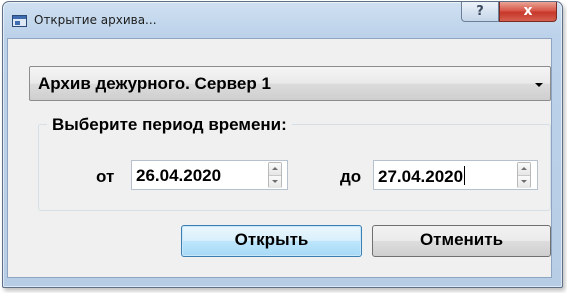 This screenshot has height=293, width=567. Describe the element at coordinates (480, 12) in the screenshot. I see `help-button: ?` at that location.